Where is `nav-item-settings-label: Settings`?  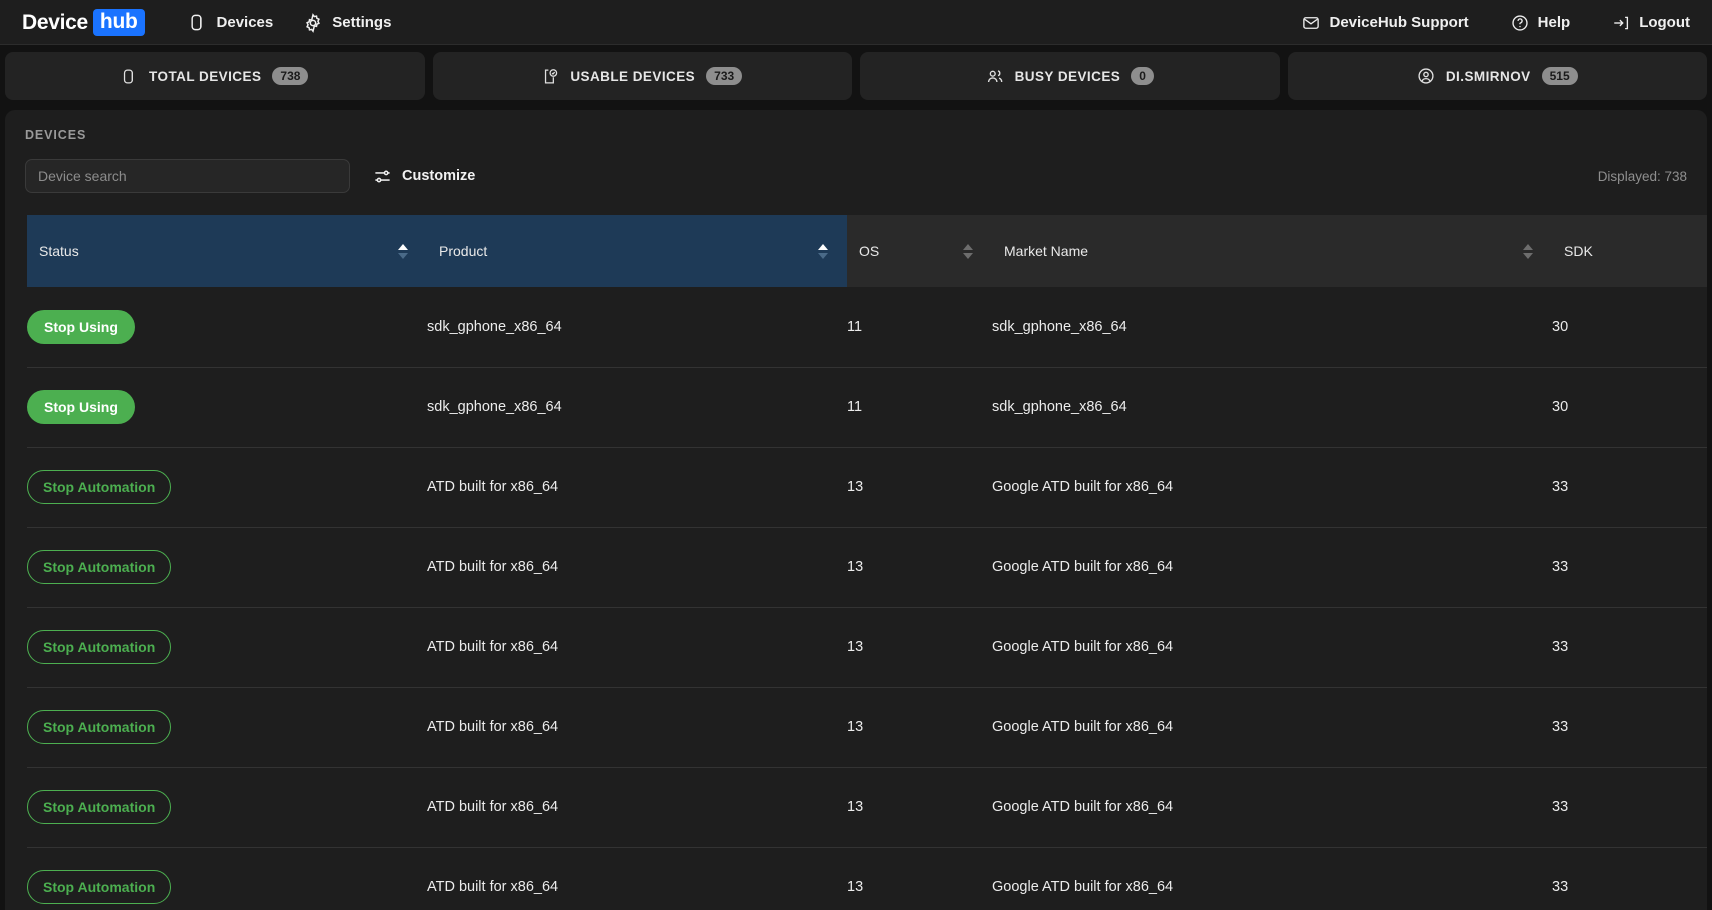
nav-item-settings-label: Settings is located at coordinates (362, 22).